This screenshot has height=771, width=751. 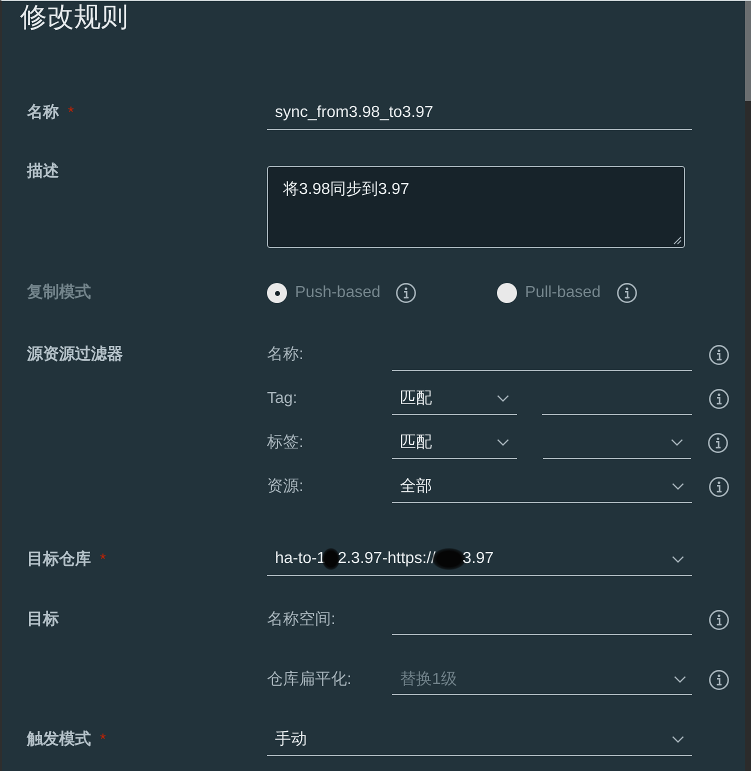 What do you see at coordinates (285, 487) in the screenshot?
I see `filter-label: 资源:` at bounding box center [285, 487].